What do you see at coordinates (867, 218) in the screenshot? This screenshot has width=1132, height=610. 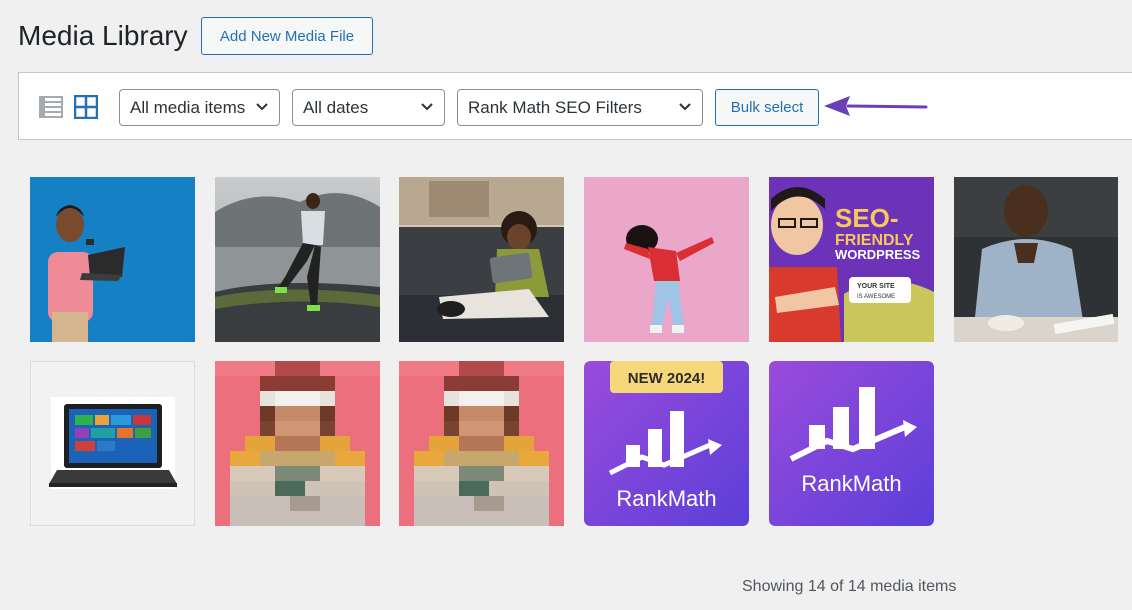 I see `seo-line-1: SEO-` at bounding box center [867, 218].